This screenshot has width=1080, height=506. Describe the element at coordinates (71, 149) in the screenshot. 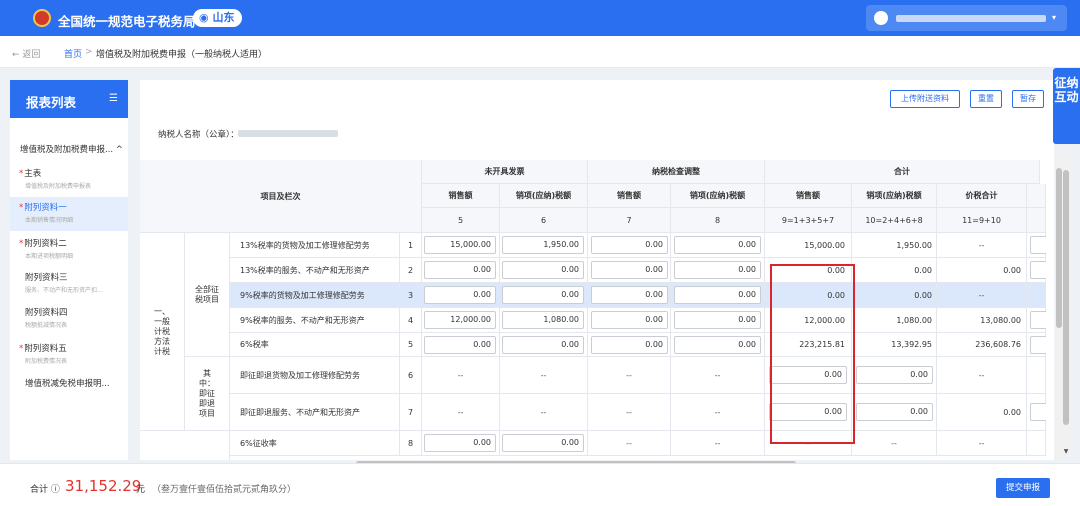

I see `sidebar-group: 增值税及附加税费申报... ^` at that location.